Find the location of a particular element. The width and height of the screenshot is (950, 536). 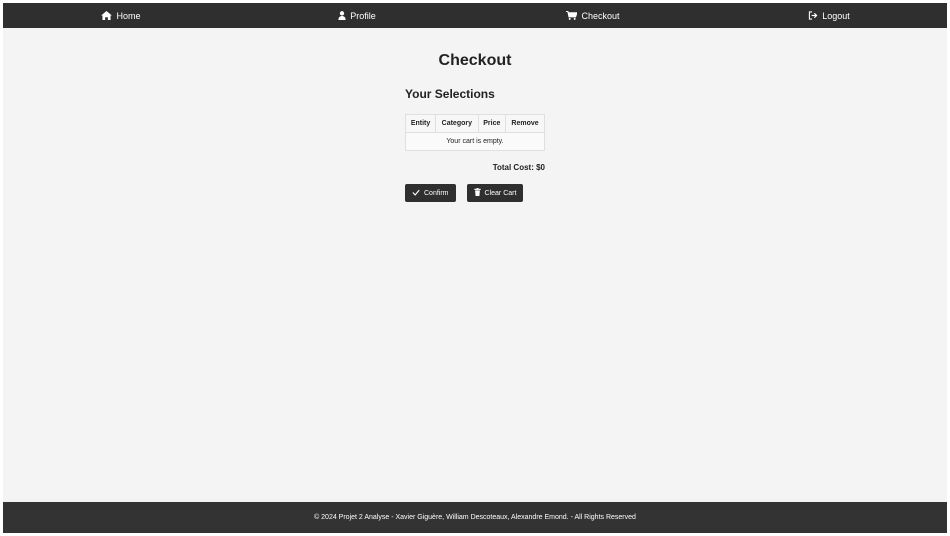

nav-logout-label: Logout is located at coordinates (836, 15).